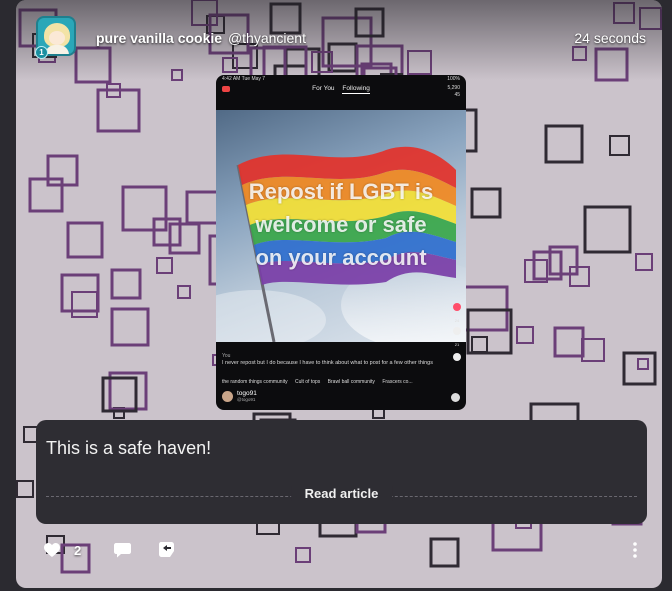 This screenshot has width=672, height=591. I want to click on share-icon, so click(455, 397).